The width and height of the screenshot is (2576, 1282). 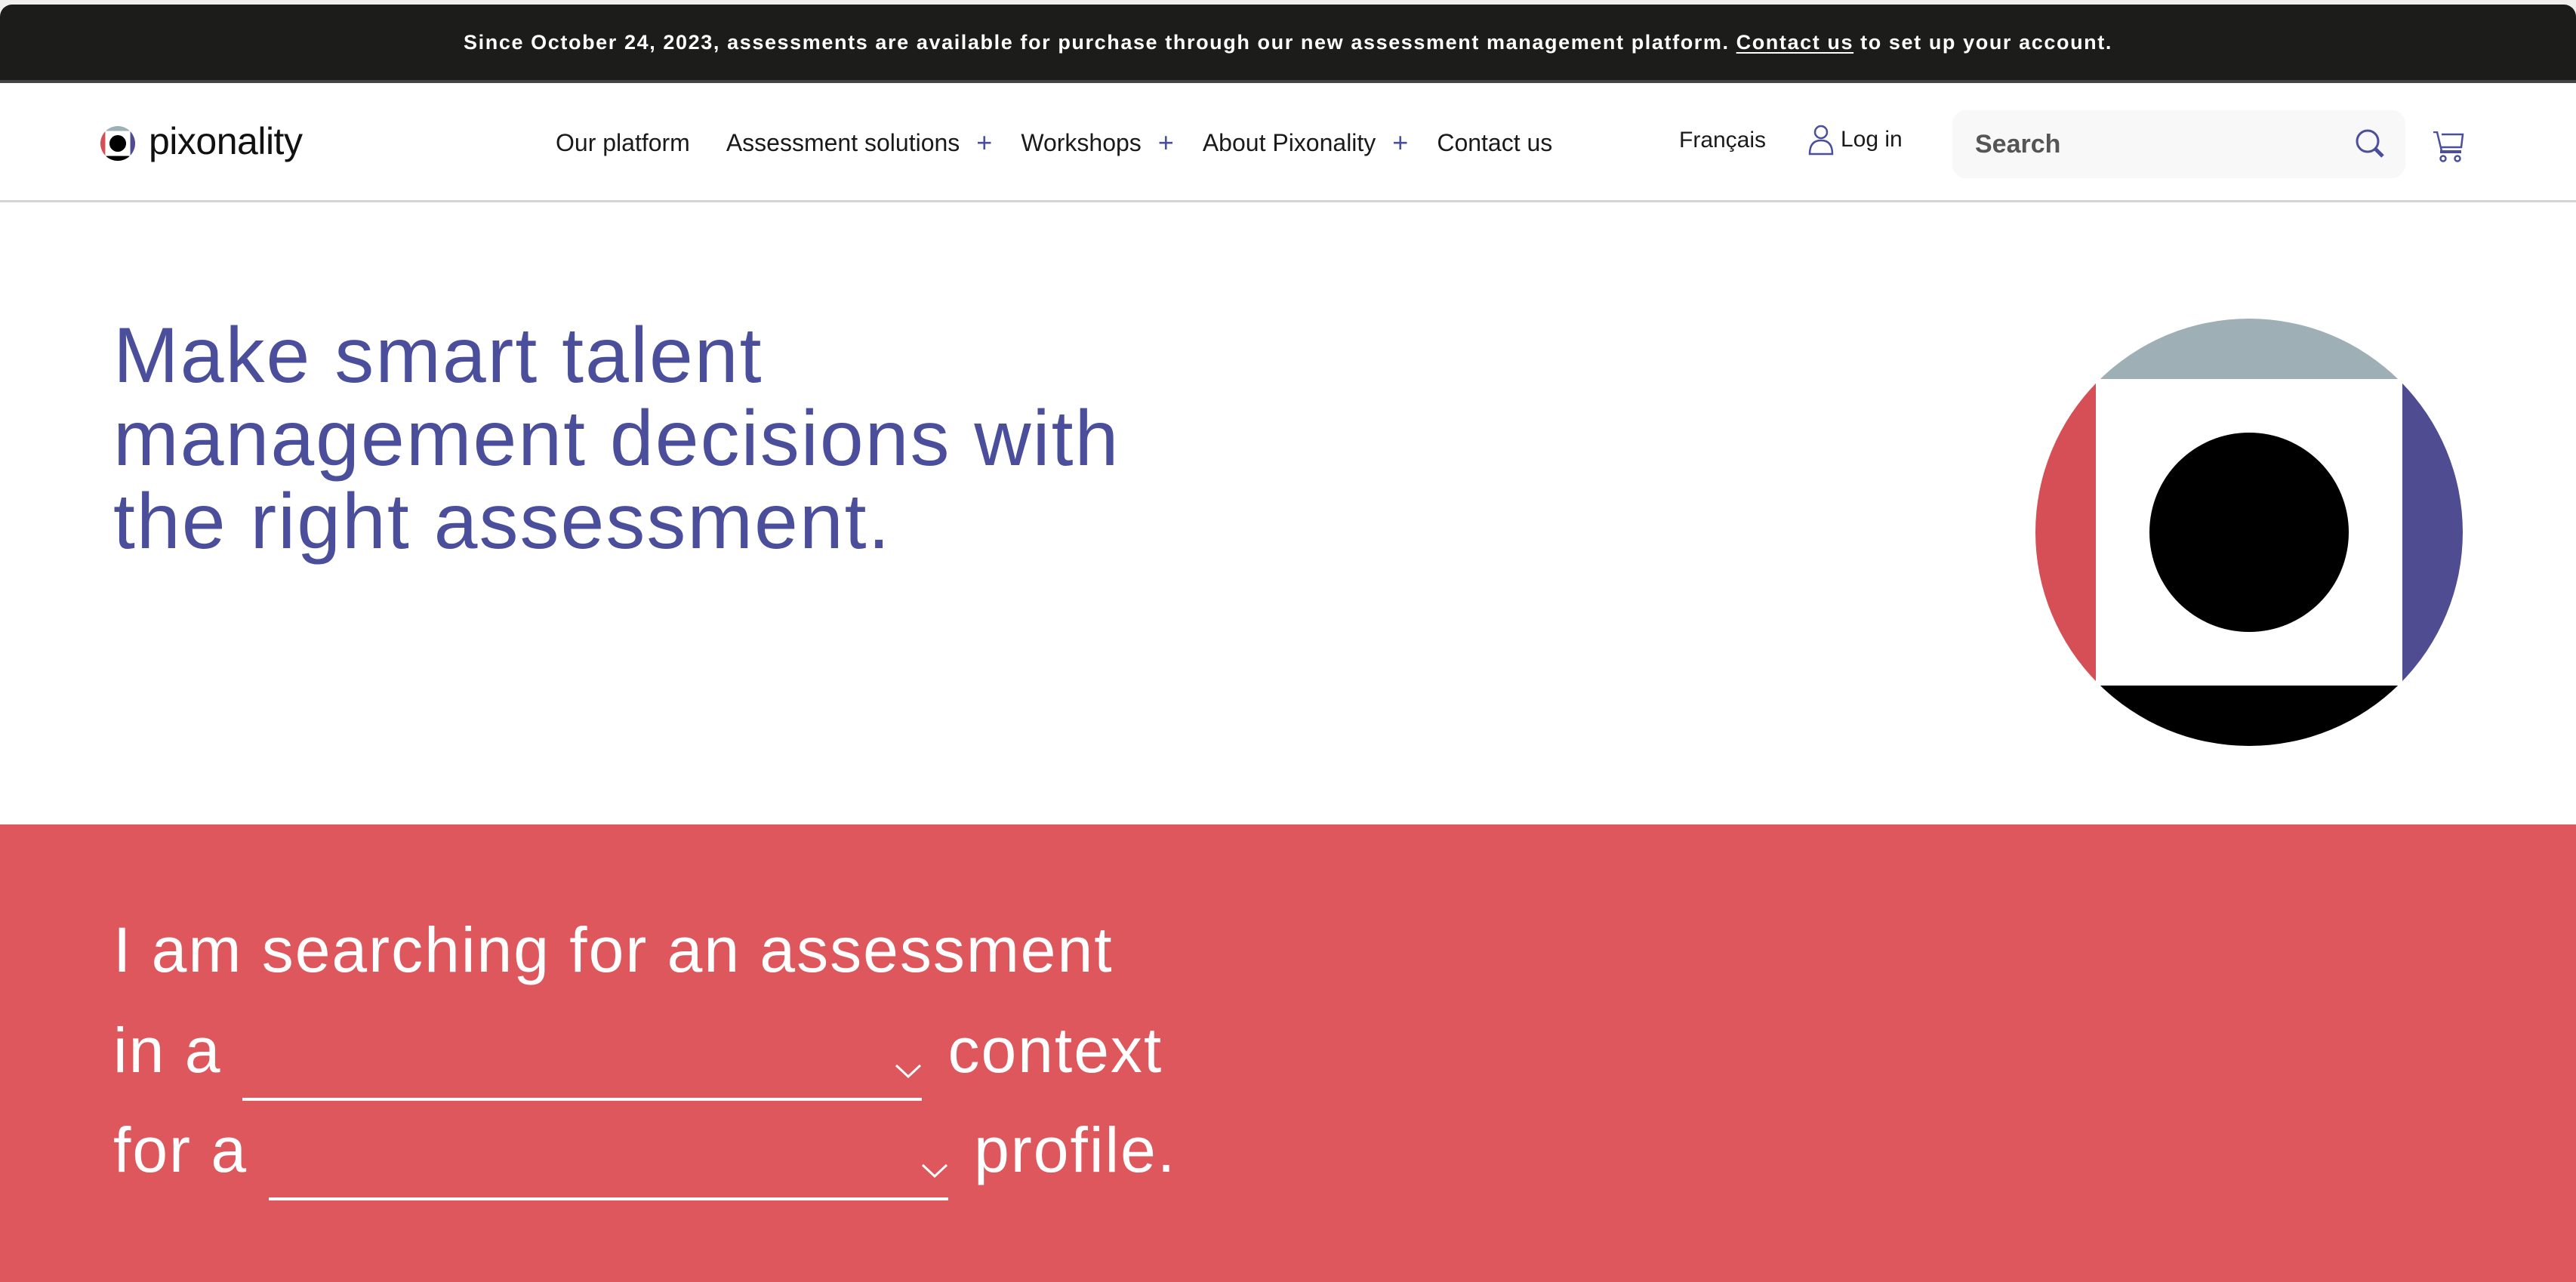 What do you see at coordinates (582, 1070) in the screenshot?
I see `context-select` at bounding box center [582, 1070].